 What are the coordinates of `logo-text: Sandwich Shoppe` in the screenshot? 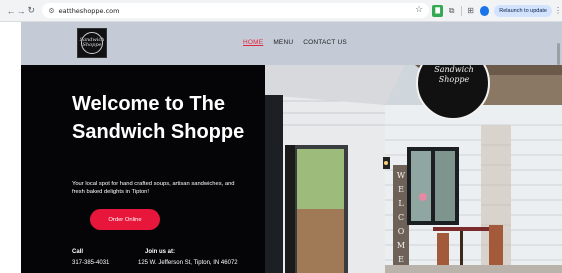 It's located at (92, 42).